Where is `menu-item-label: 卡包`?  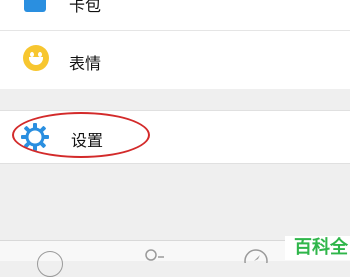
menu-item-label: 卡包 is located at coordinates (85, 7).